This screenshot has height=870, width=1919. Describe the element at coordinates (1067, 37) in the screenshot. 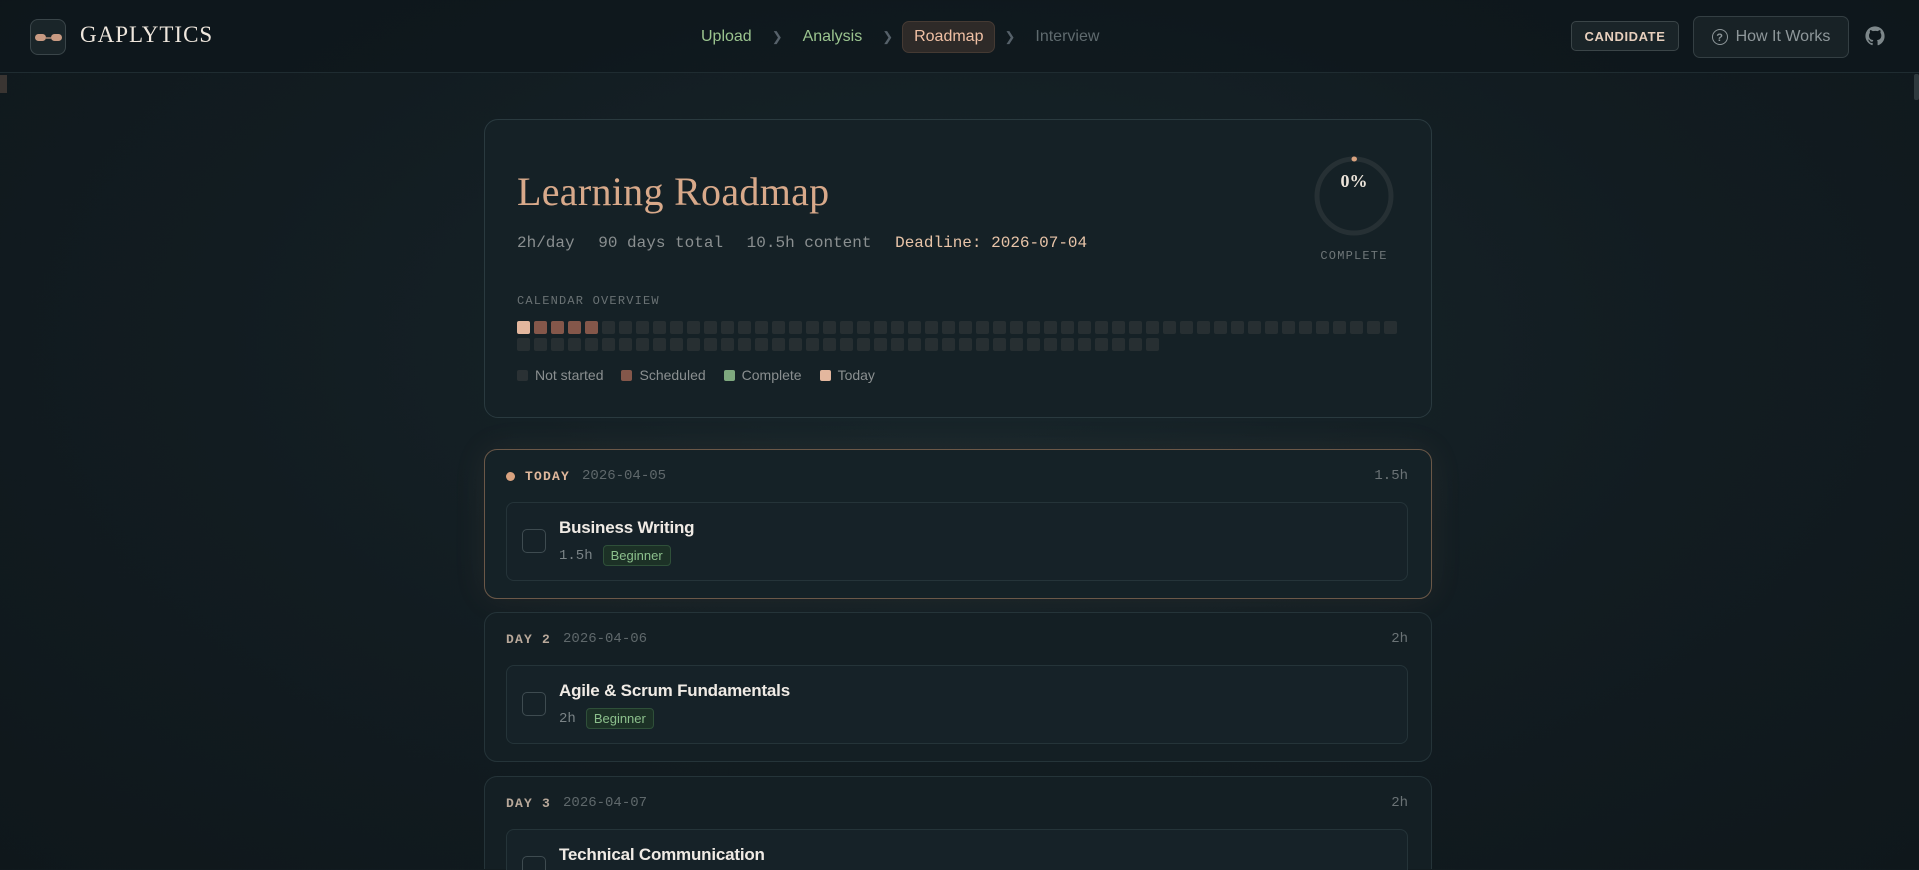

I see `step-interview: Interview` at that location.